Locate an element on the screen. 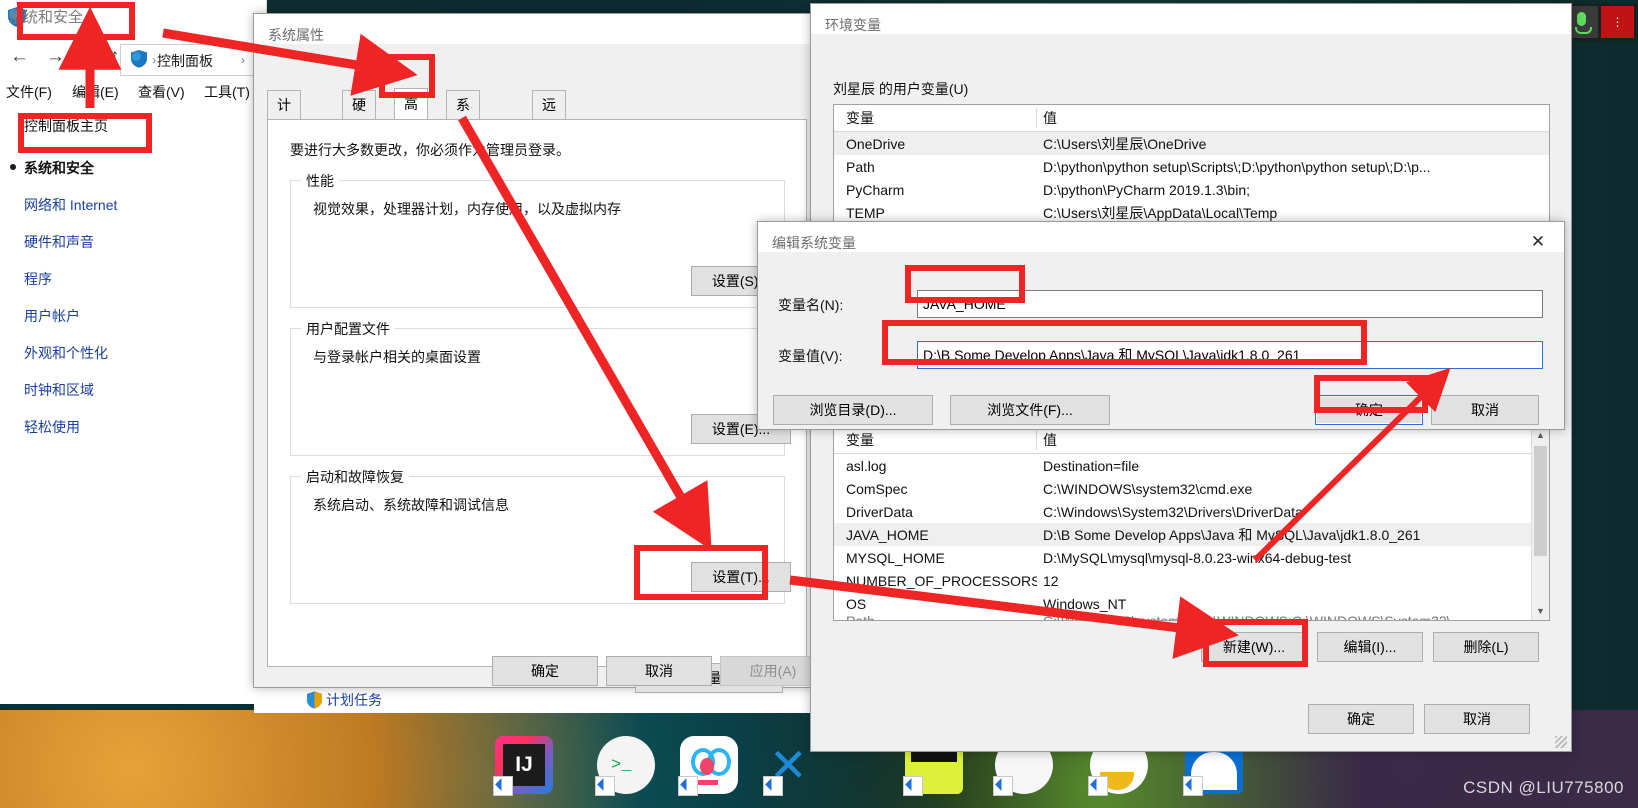 This screenshot has height=808, width=1638. breadcrumb-root-label: 控制面板 is located at coordinates (185, 61).